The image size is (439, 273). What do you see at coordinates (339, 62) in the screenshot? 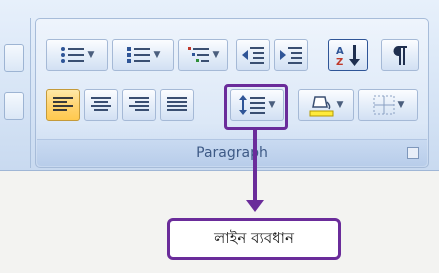
I see `svg-text: Z` at bounding box center [339, 62].